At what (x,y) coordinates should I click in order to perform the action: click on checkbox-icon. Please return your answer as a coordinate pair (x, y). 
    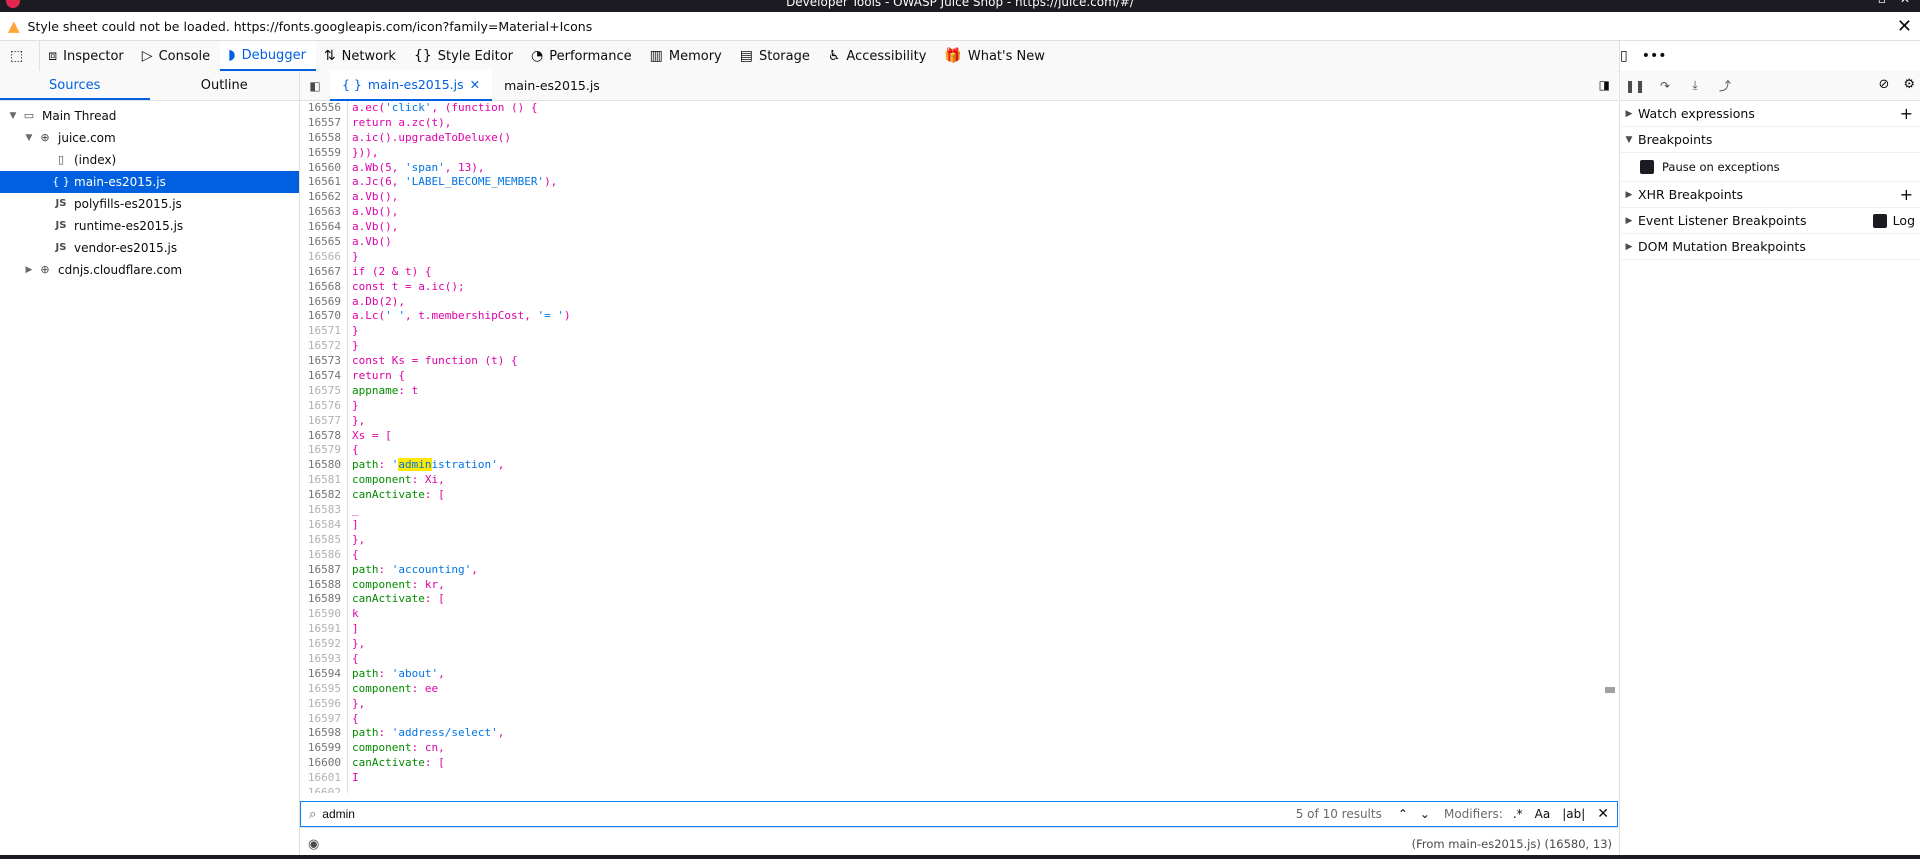
    Looking at the image, I should click on (1879, 220).